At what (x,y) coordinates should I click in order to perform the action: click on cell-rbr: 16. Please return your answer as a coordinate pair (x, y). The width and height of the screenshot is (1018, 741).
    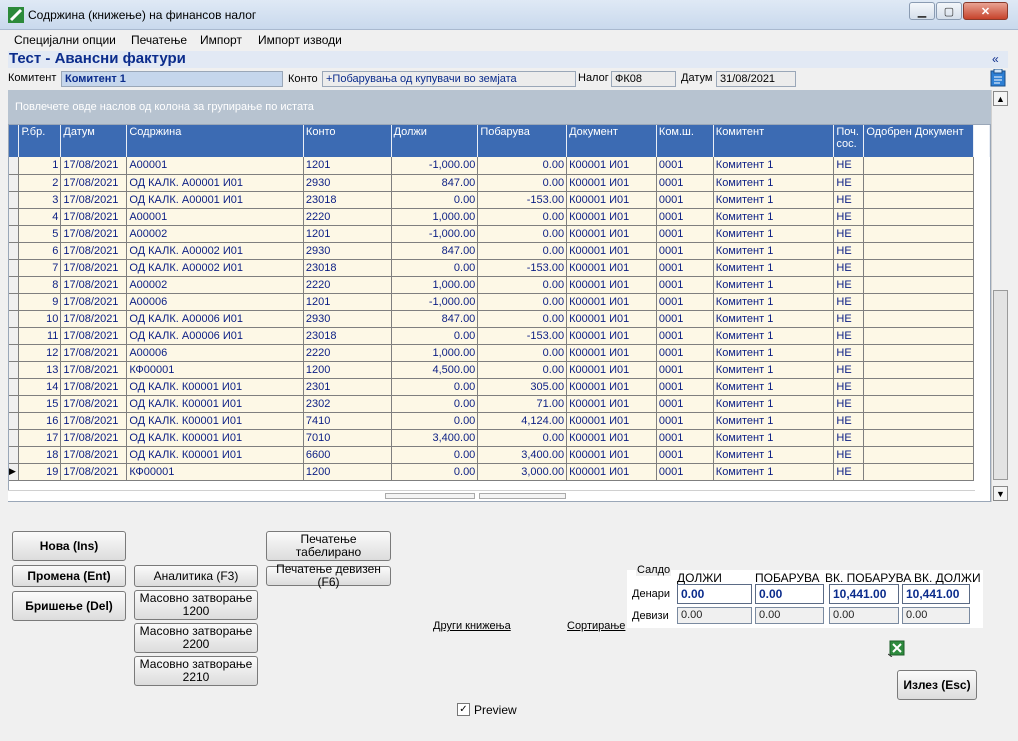
    Looking at the image, I should click on (40, 421).